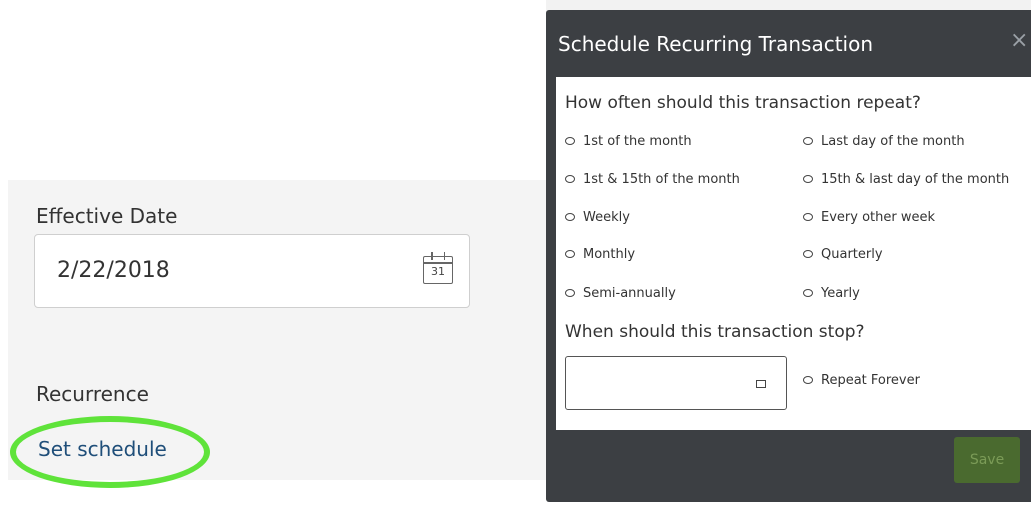  Describe the element at coordinates (715, 332) in the screenshot. I see `stop-question: When should this transaction stop?` at that location.